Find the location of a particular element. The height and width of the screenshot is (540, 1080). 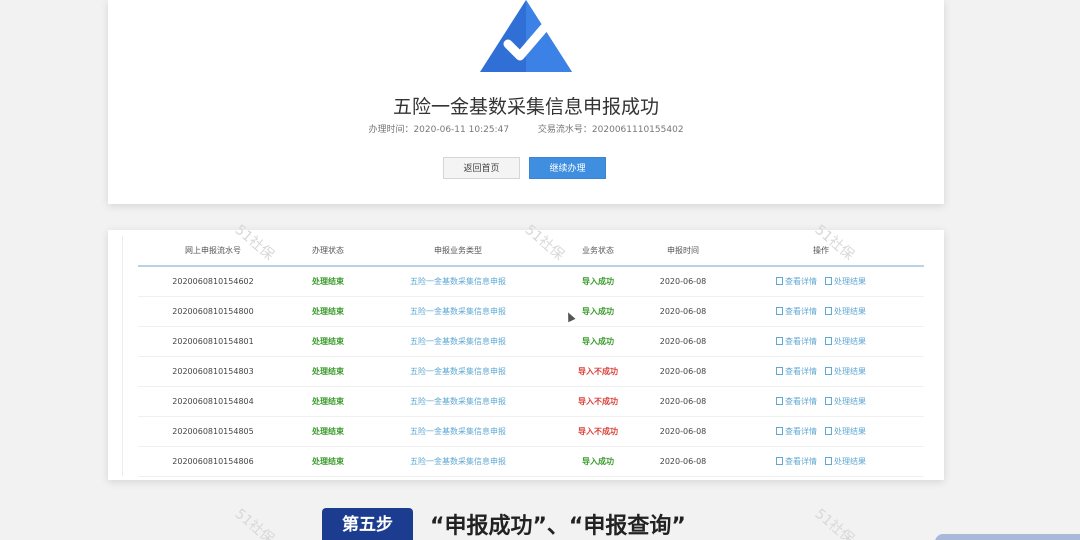

cell-serial: 2020060810154800 is located at coordinates (213, 311).